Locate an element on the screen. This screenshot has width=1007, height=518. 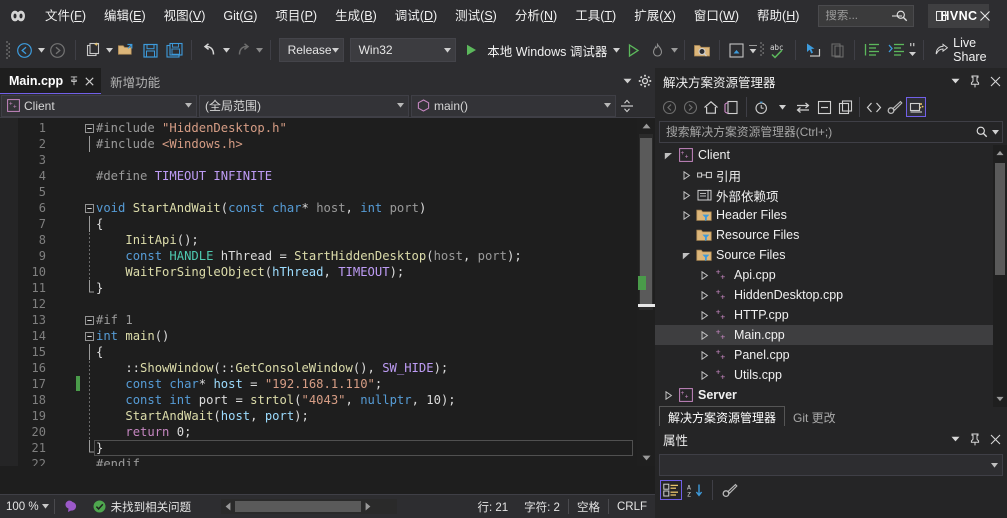
save-button is located at coordinates (150, 50).